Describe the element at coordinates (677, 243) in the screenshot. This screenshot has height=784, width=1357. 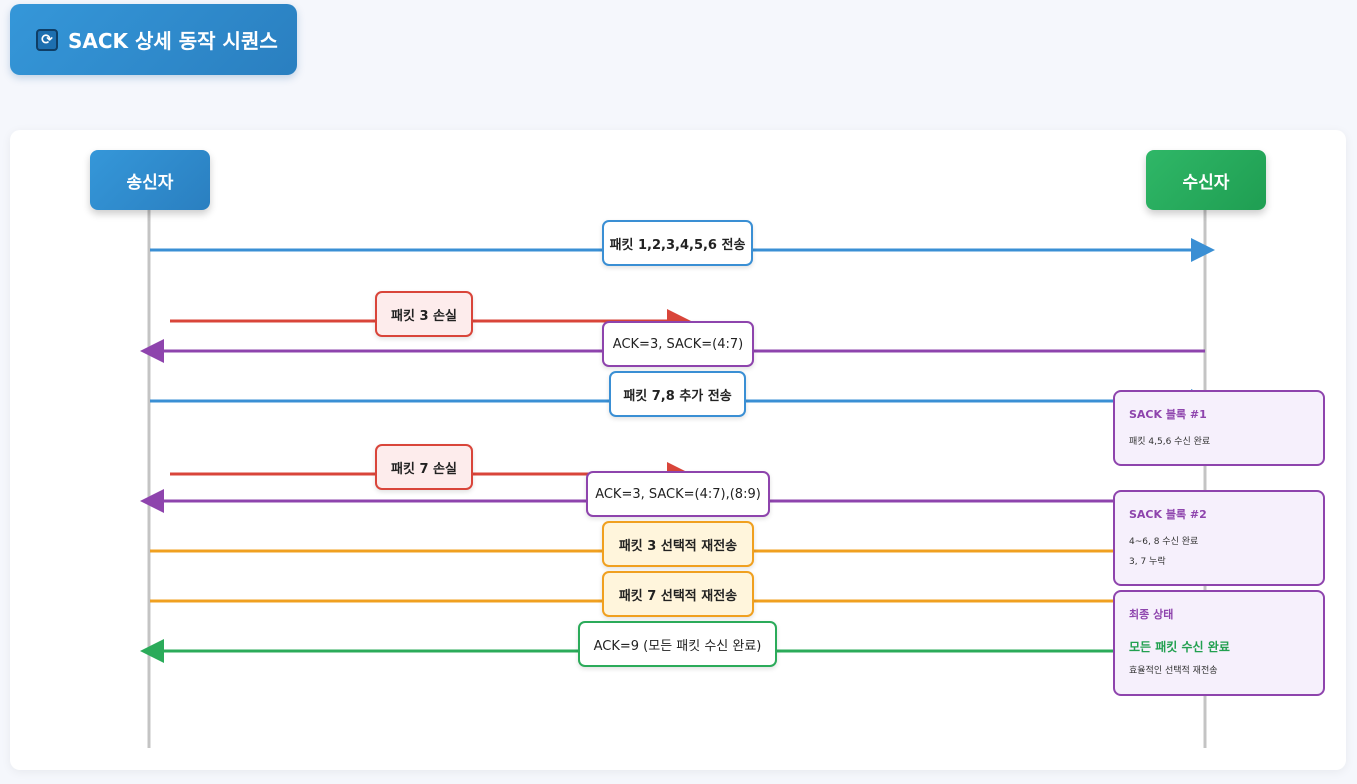
I see `message-label-m1: 패킷 1,2,3,4,5,6 전송` at that location.